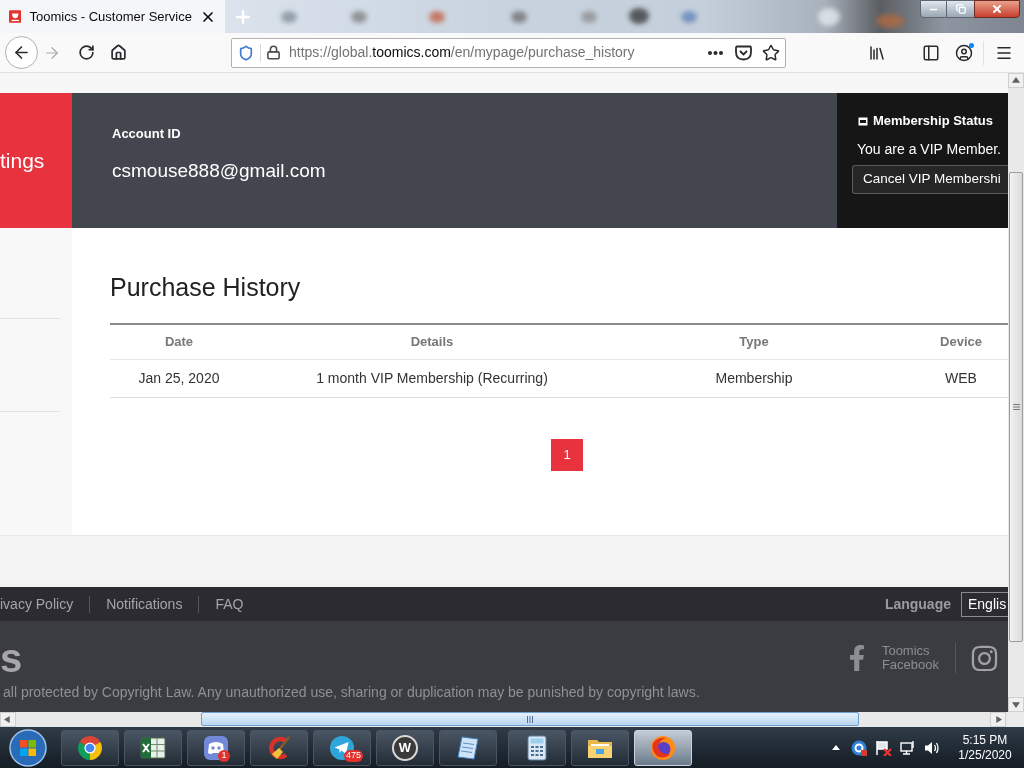  I want to click on close-window-button, so click(997, 9).